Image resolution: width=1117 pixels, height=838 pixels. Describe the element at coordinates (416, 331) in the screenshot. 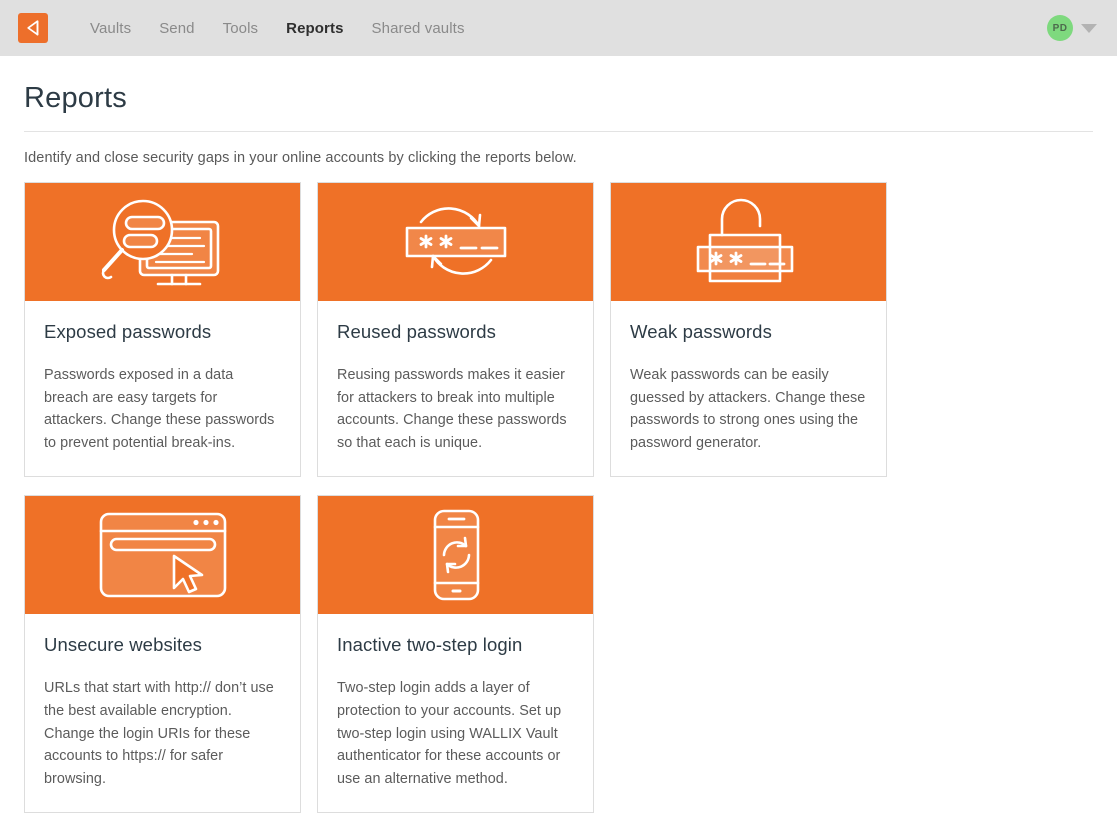

I see `card-title: Reused passwords` at that location.